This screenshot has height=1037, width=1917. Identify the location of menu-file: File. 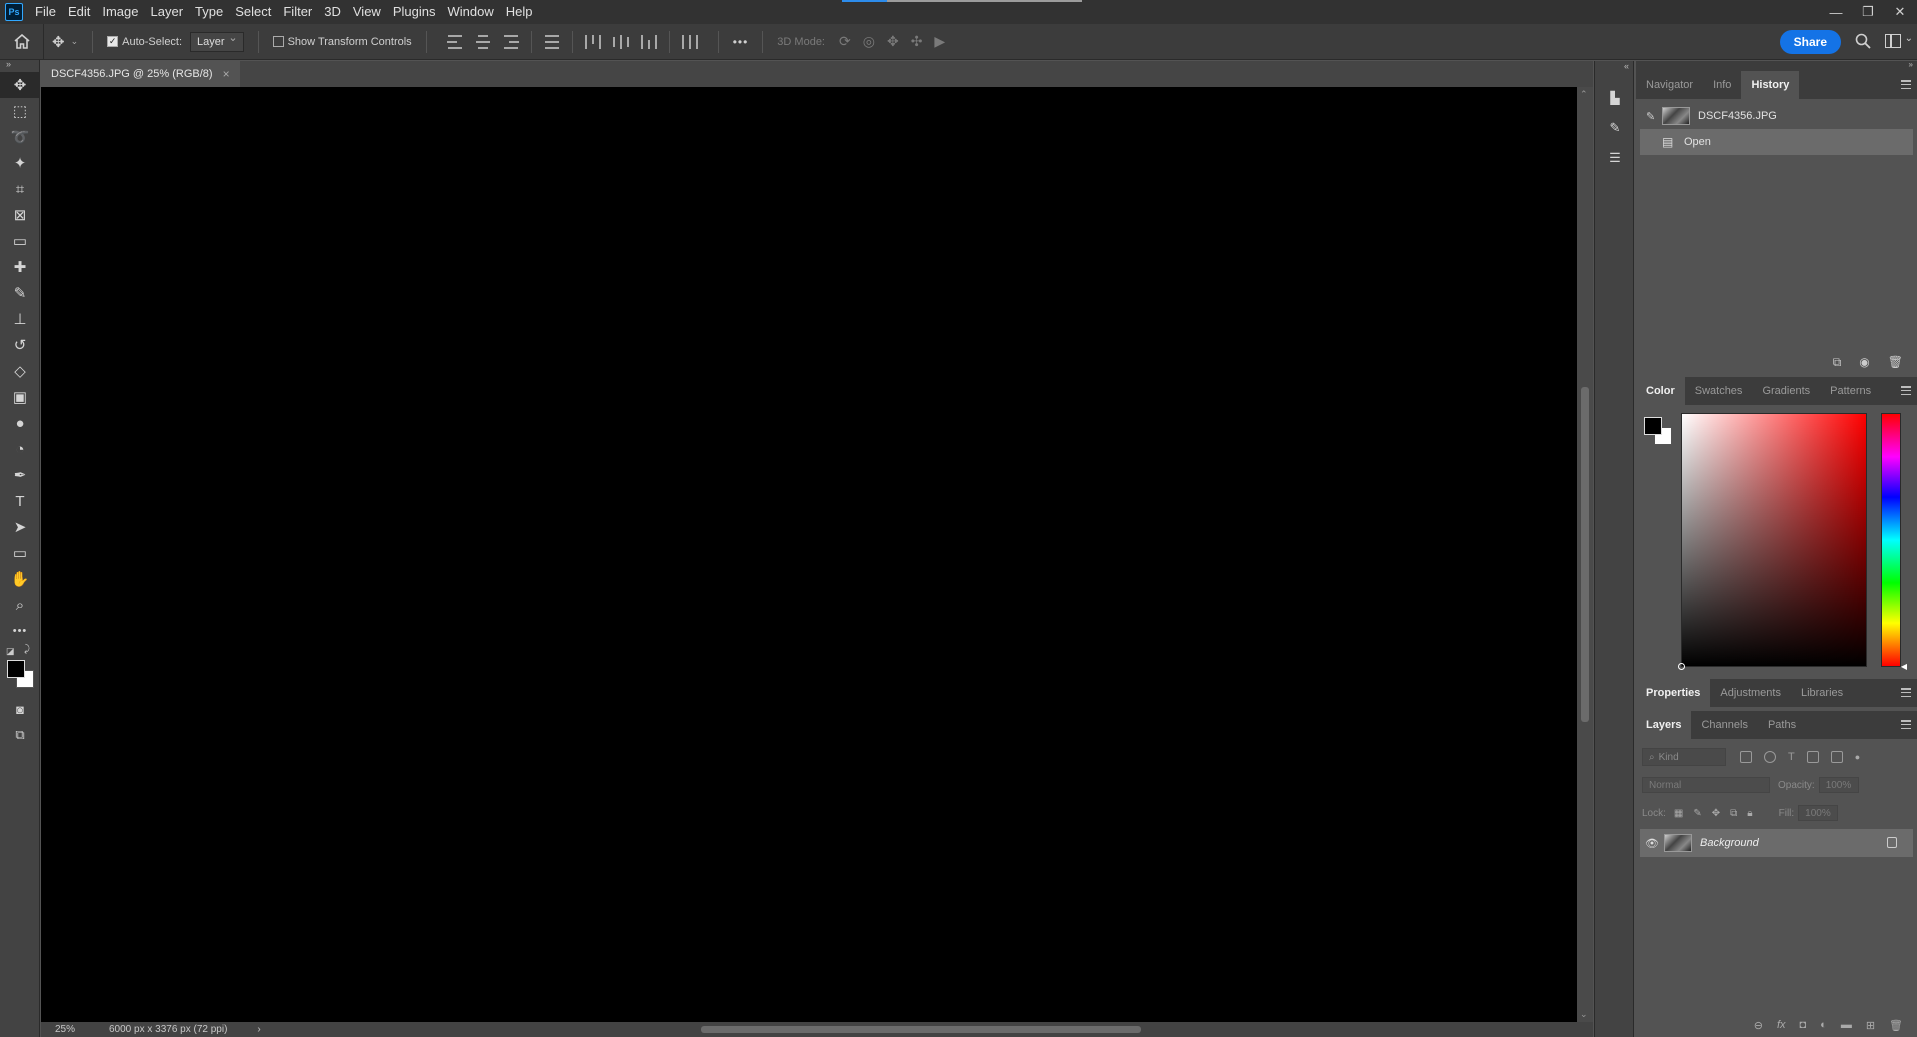
(45, 12).